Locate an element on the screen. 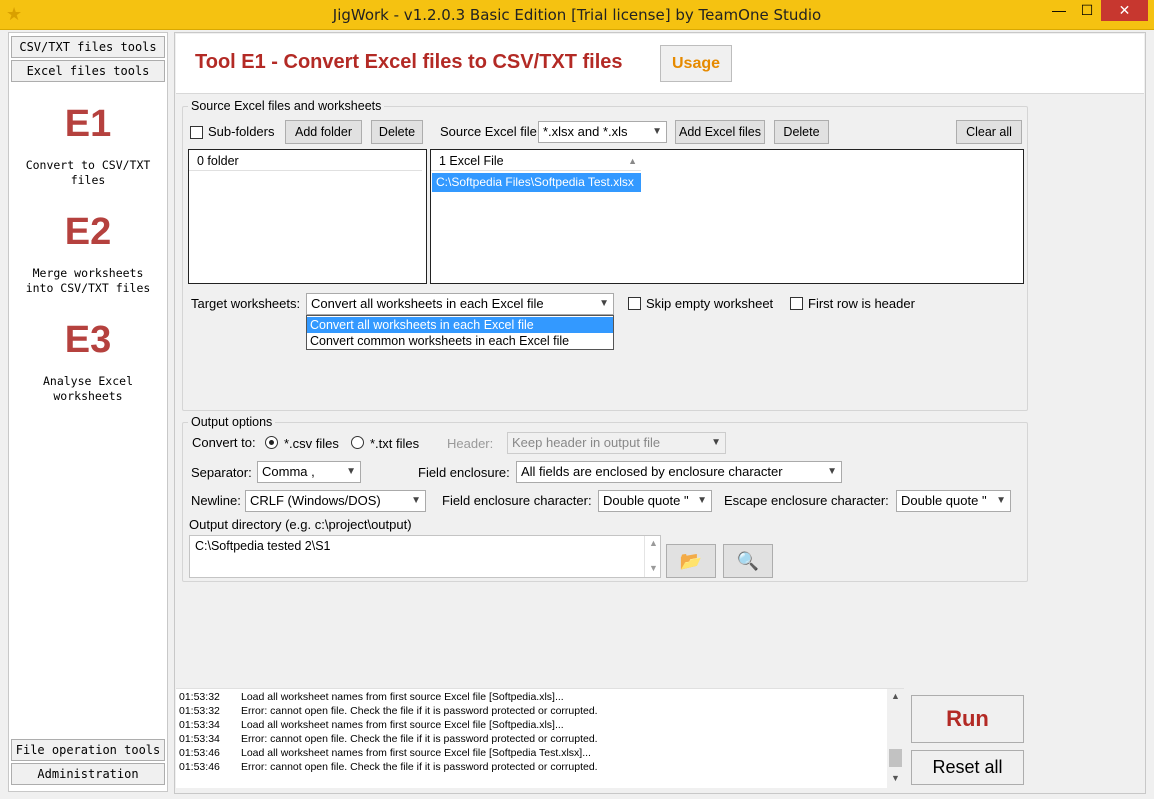  subfolders-label: Sub-folders is located at coordinates (241, 131).